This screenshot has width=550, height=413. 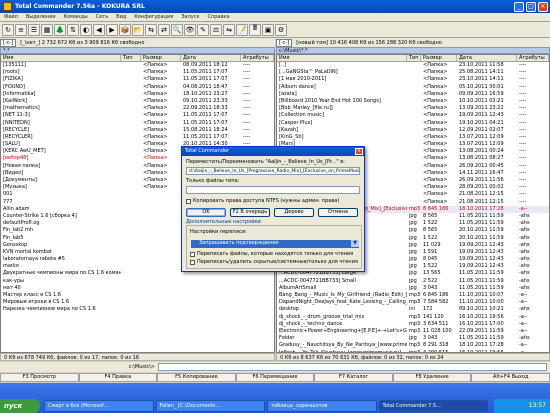 What do you see at coordinates (73, 29) in the screenshot?
I see `sort-icon: ⇅` at bounding box center [73, 29].